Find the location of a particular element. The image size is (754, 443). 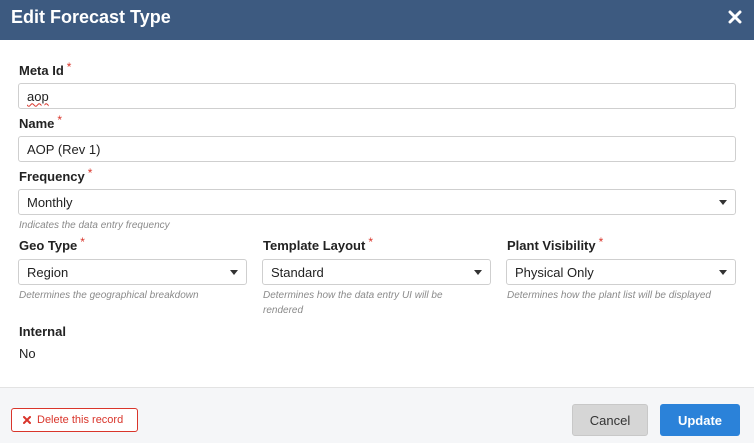

dialog-title: Edit Forecast Type is located at coordinates (91, 17).